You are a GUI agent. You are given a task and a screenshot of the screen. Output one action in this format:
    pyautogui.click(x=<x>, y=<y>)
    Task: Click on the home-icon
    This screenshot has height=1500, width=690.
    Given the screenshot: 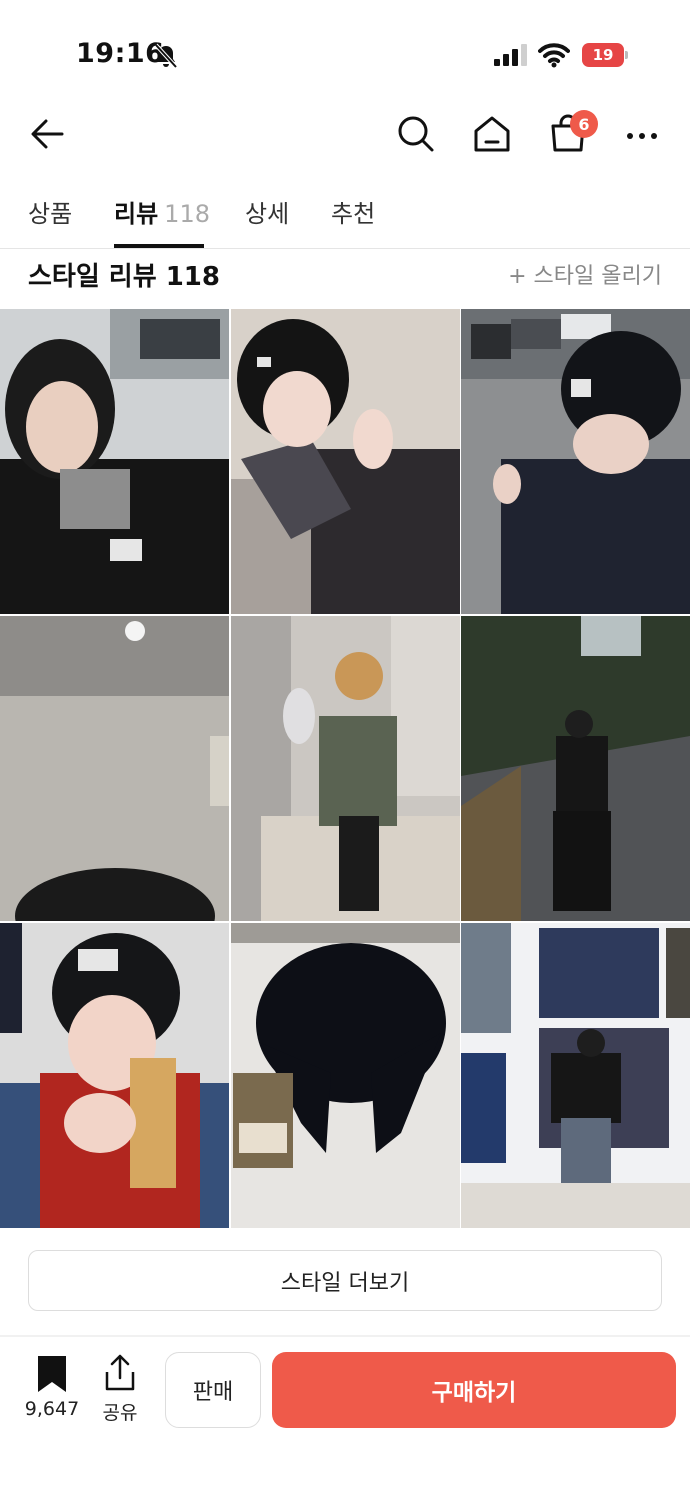 What is the action you would take?
    pyautogui.click(x=492, y=134)
    